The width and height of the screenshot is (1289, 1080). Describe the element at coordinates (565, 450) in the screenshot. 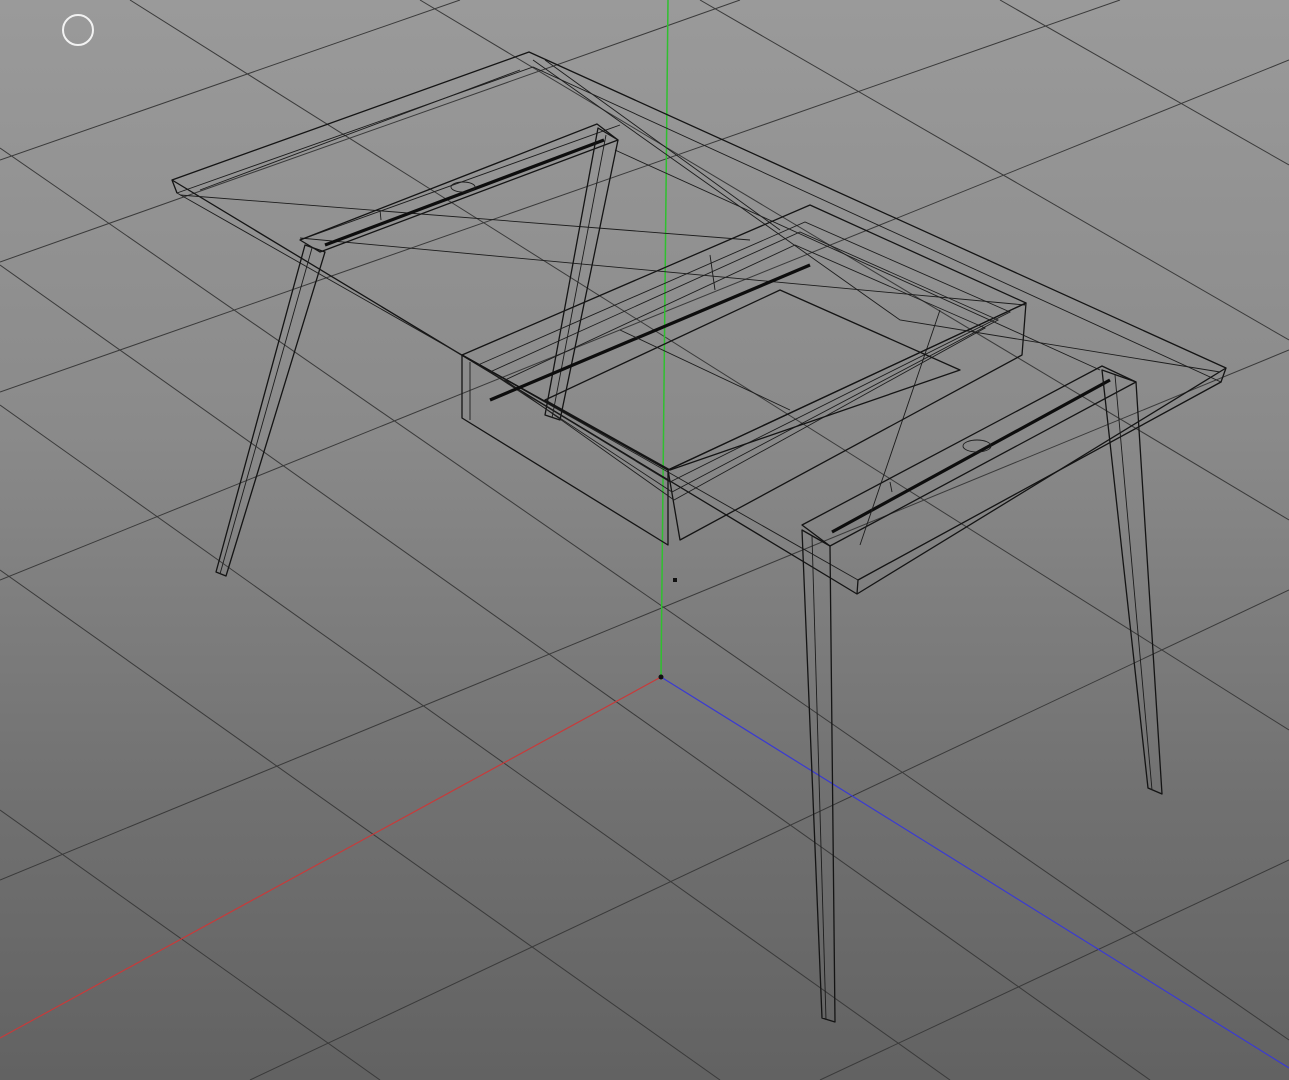

I see `drawer-front-face` at that location.